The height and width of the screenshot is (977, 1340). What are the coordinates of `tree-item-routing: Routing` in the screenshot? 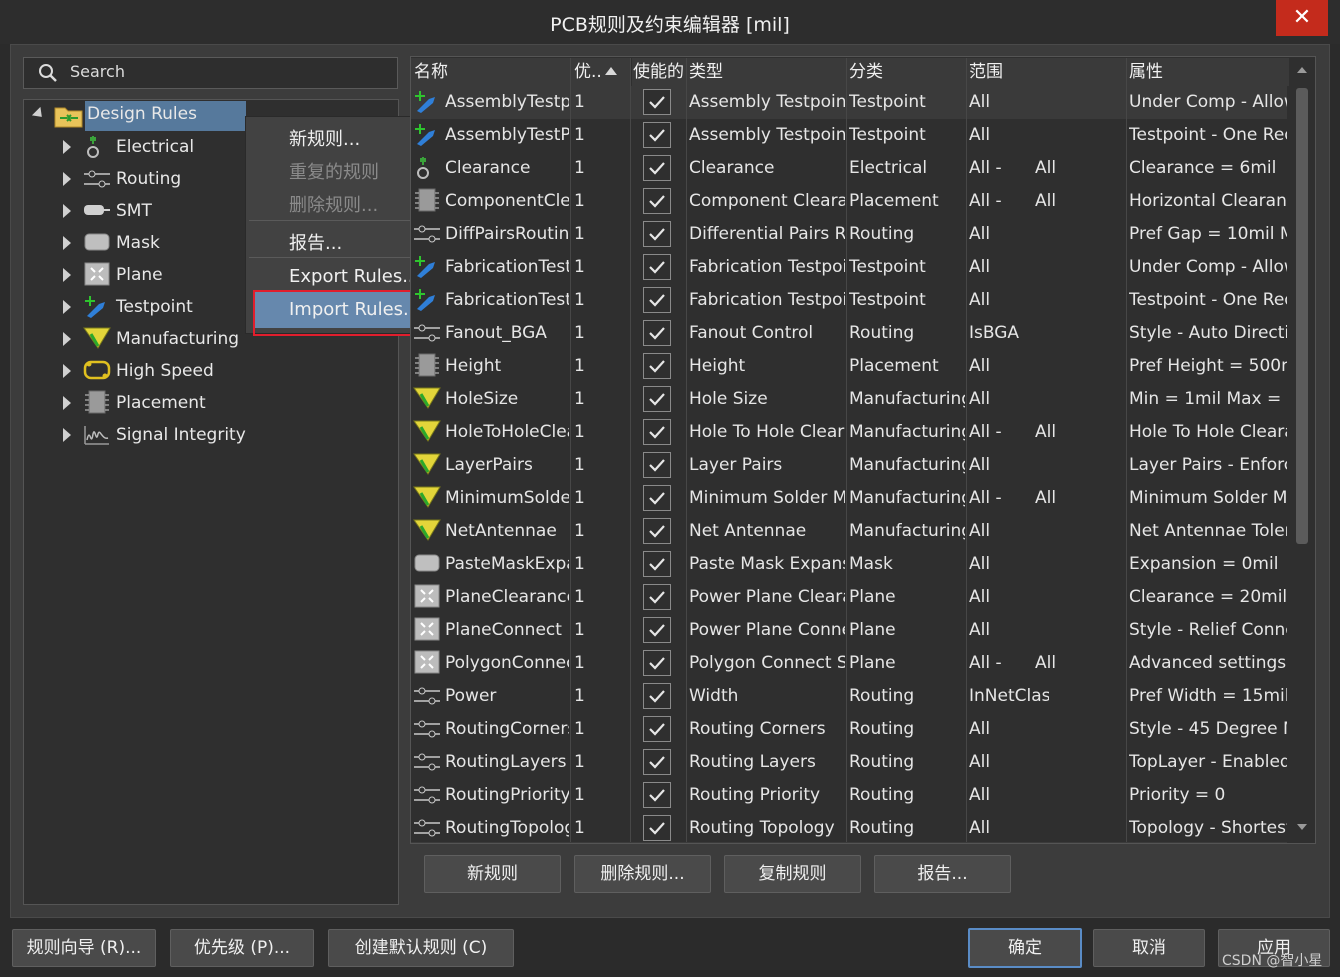 It's located at (148, 179).